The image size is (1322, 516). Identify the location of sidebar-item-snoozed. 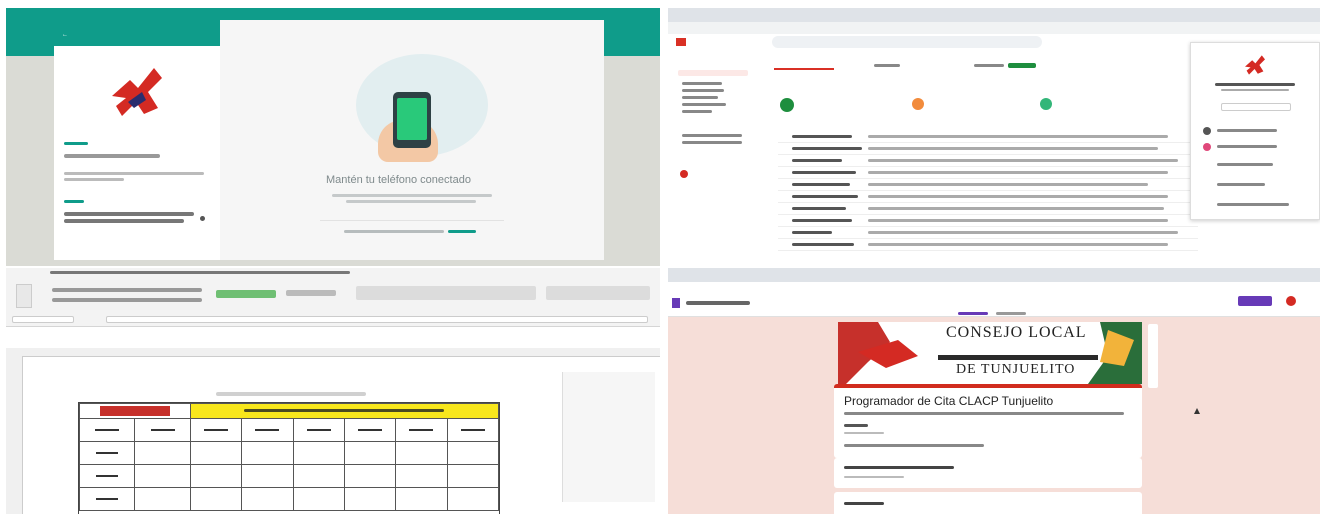
(703, 90).